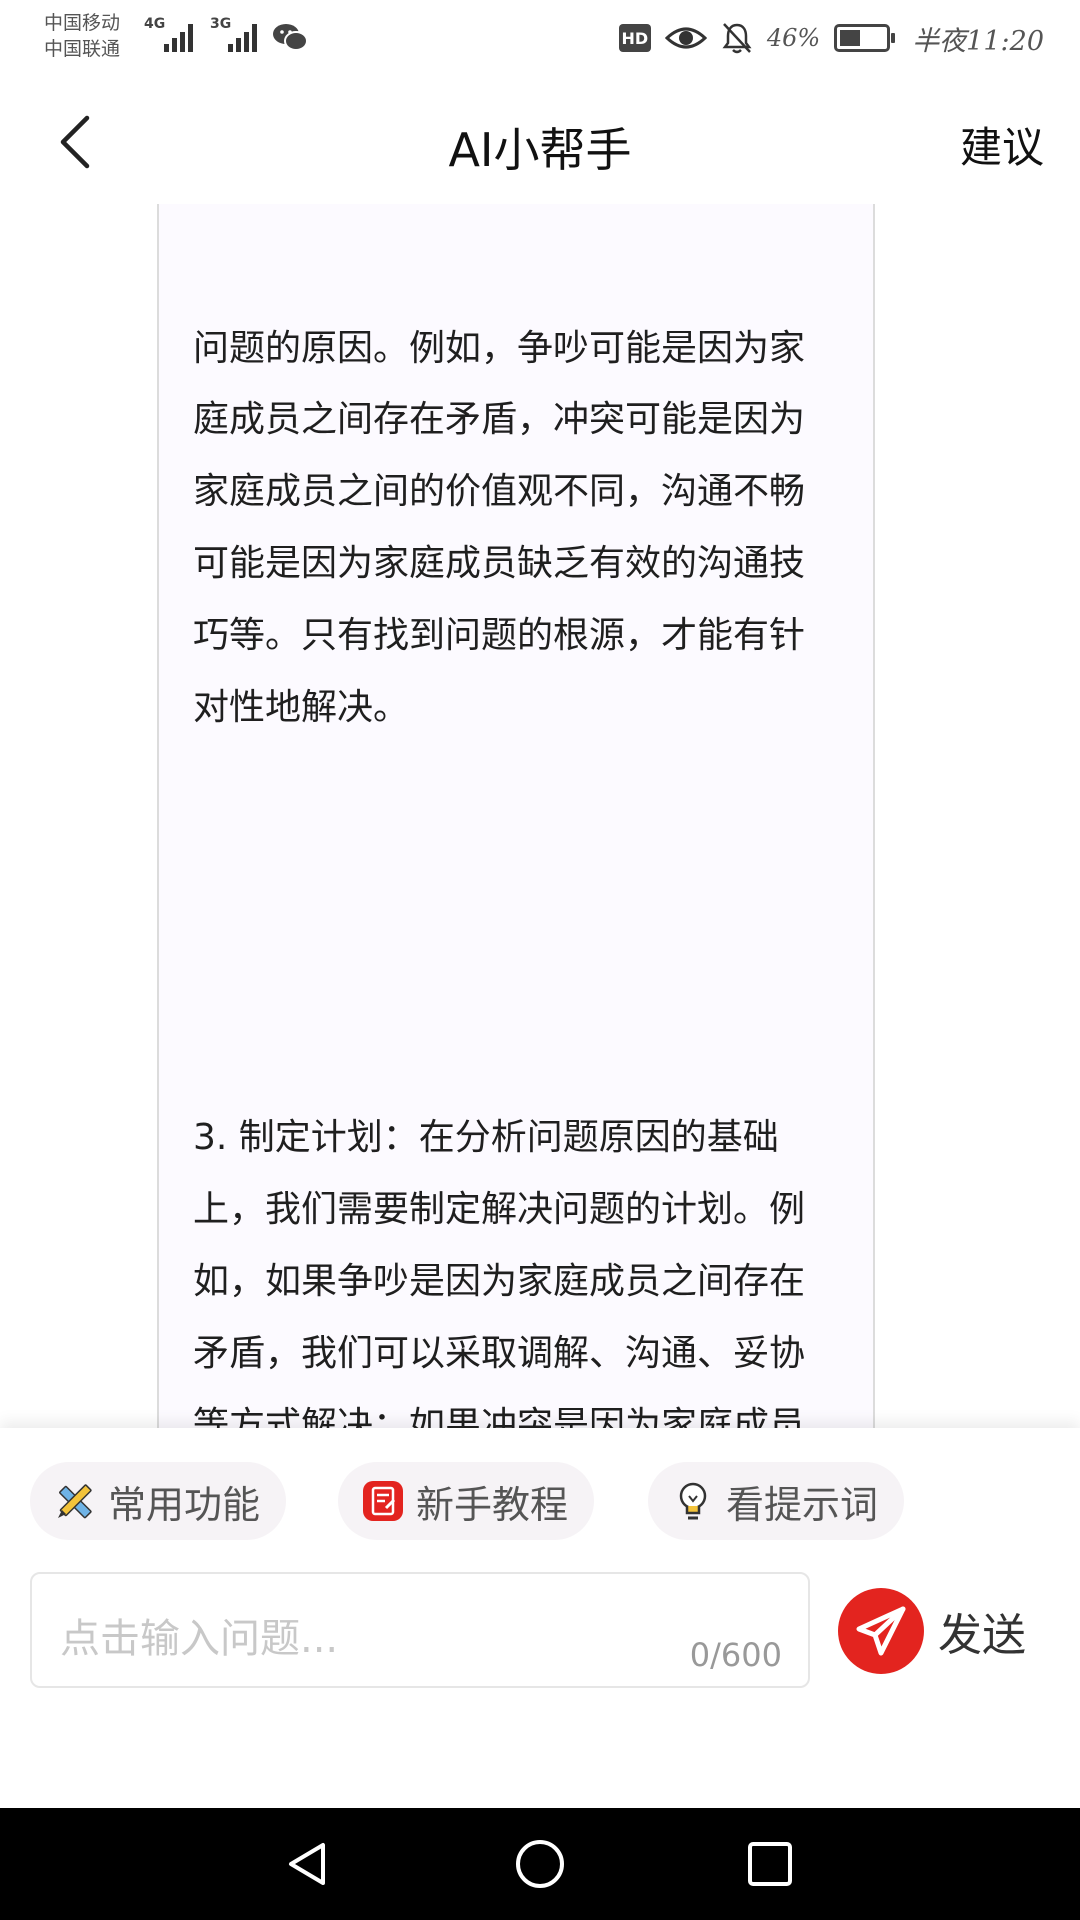 The width and height of the screenshot is (1080, 1920). I want to click on wechat-icon, so click(290, 37).